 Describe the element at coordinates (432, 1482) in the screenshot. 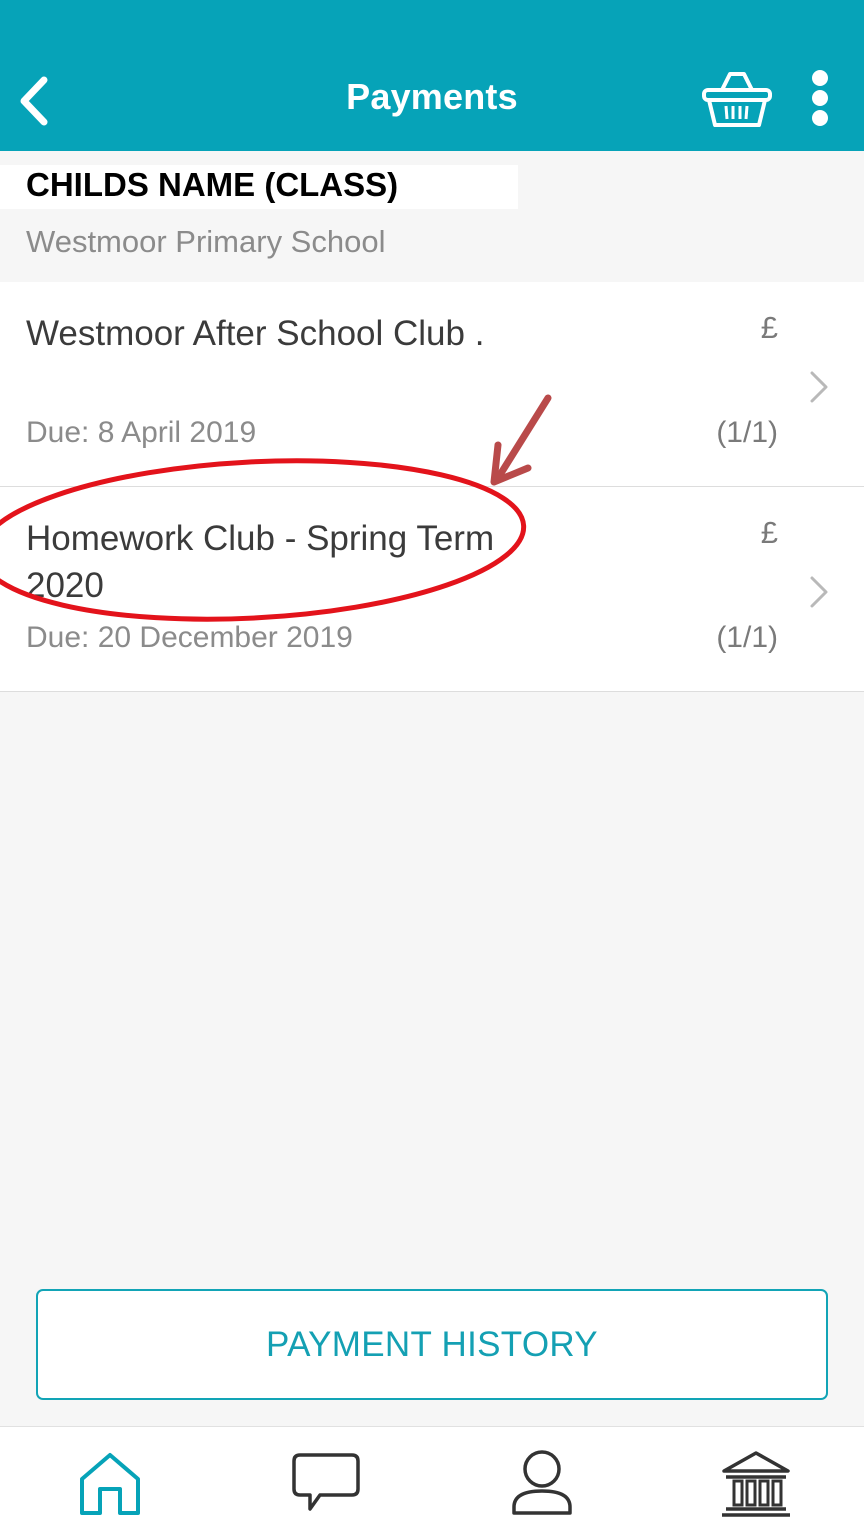

I see `bottom-tab-bar` at that location.